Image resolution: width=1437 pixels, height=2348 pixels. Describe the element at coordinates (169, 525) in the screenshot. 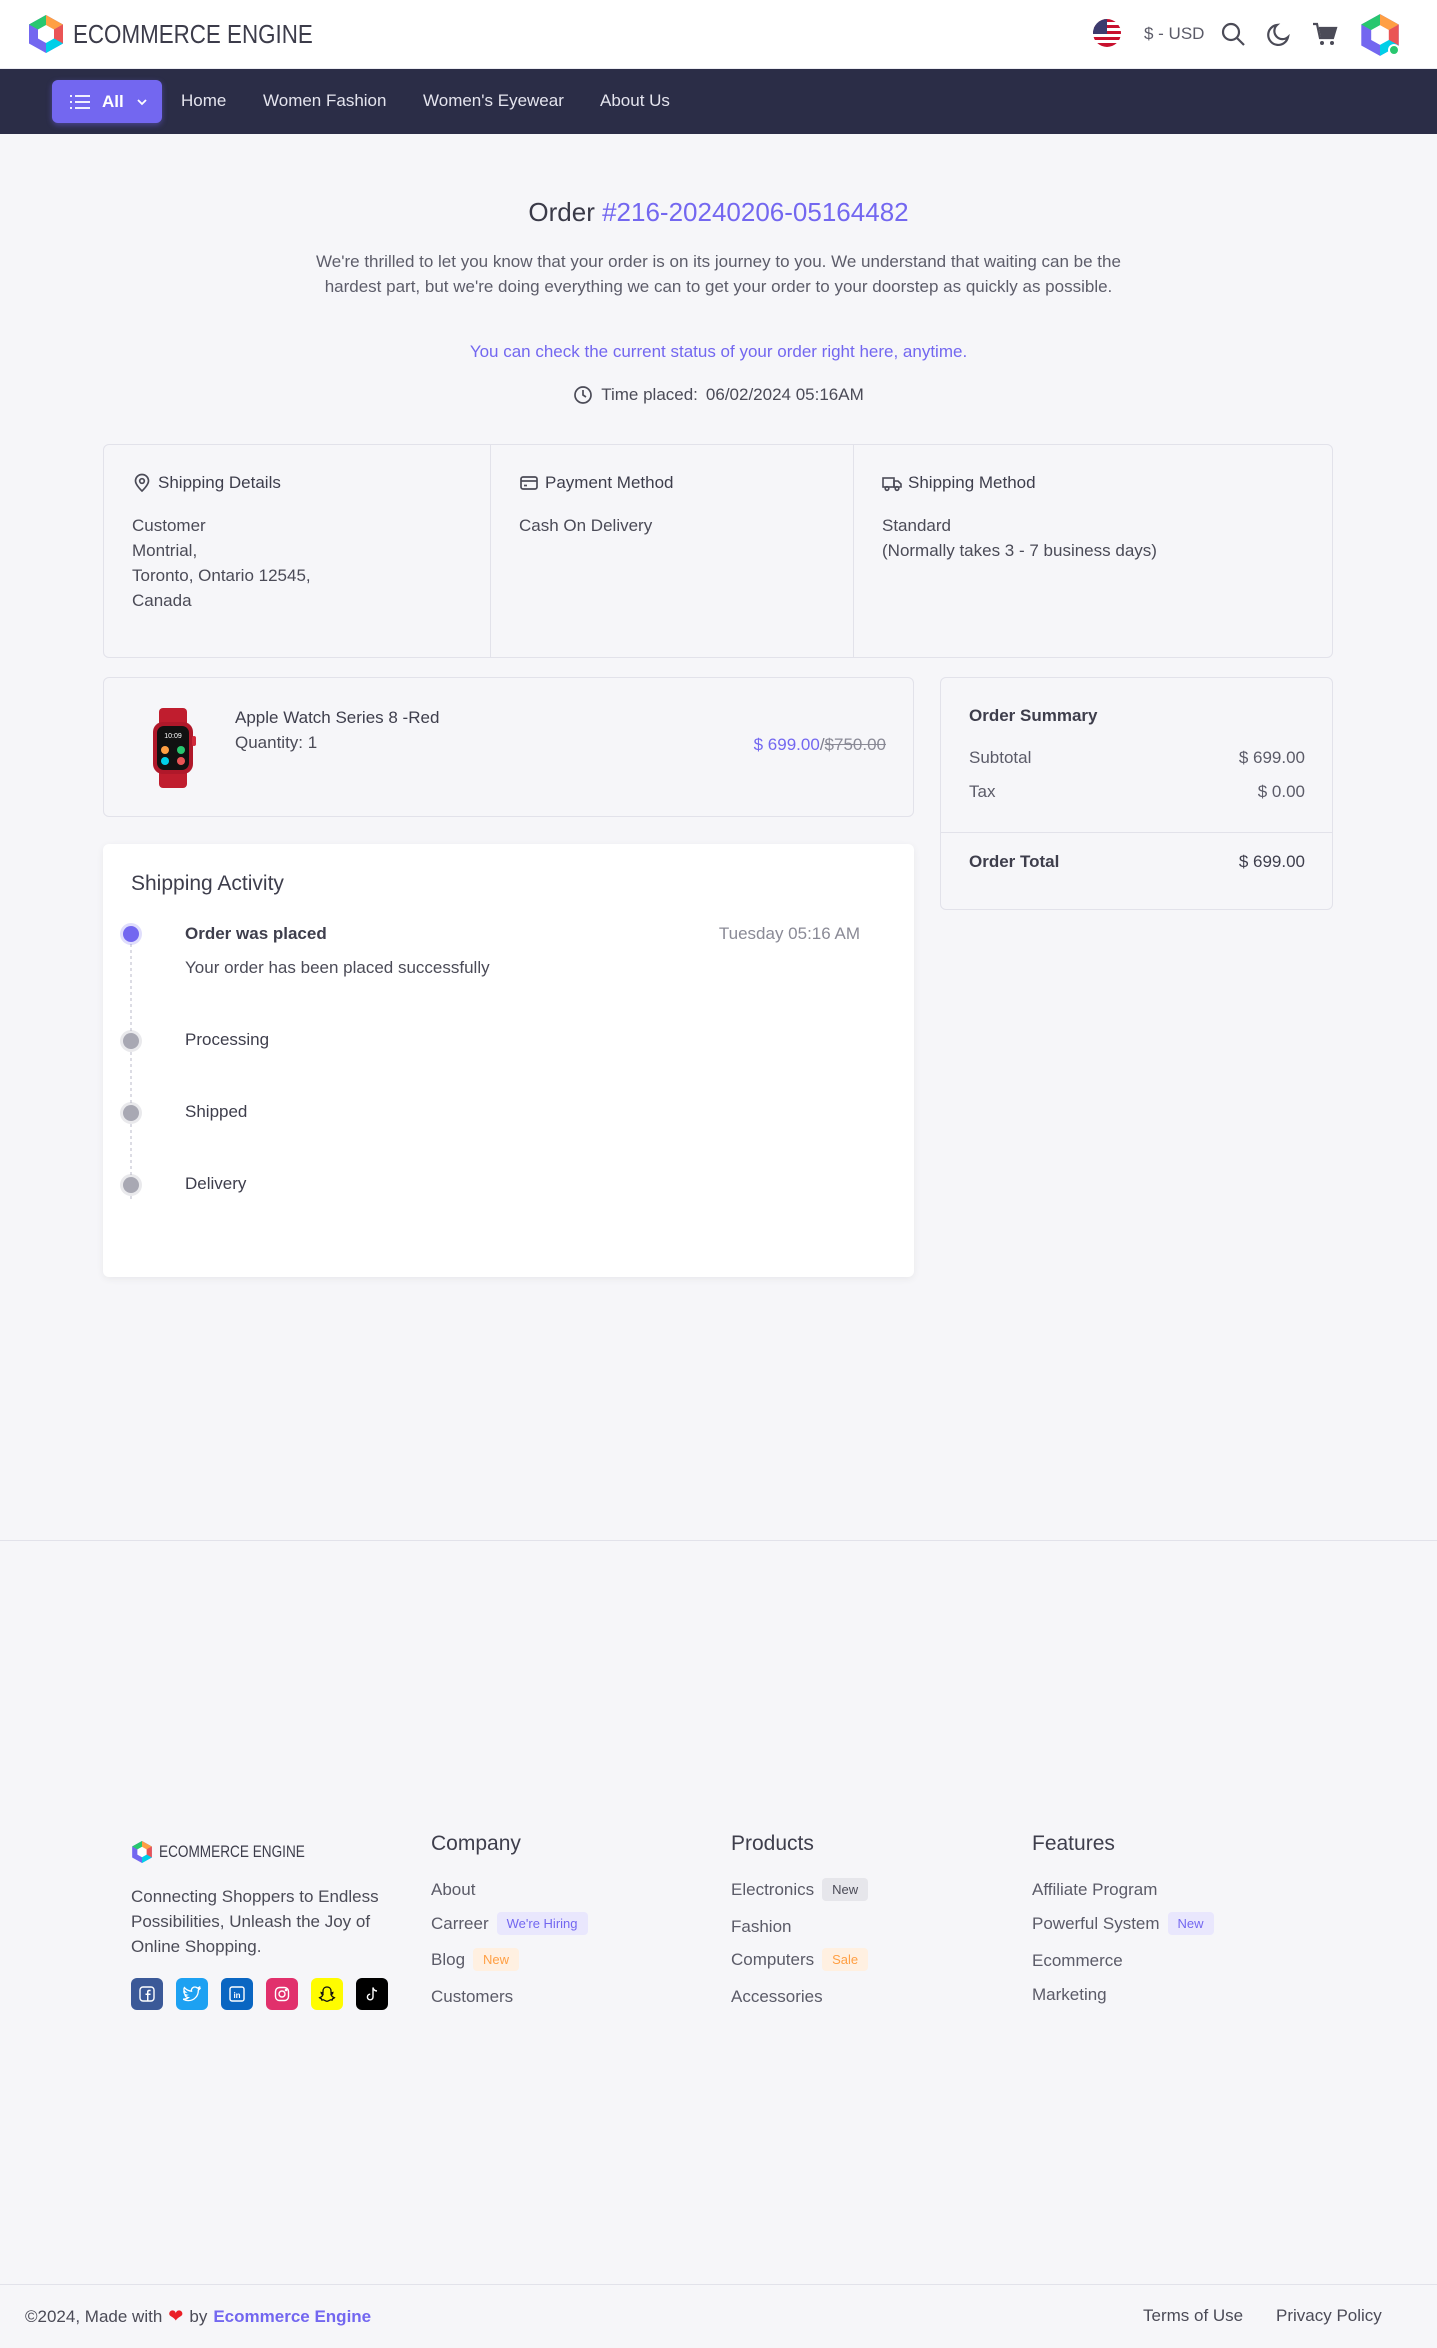

I see `address-line: Customer` at that location.